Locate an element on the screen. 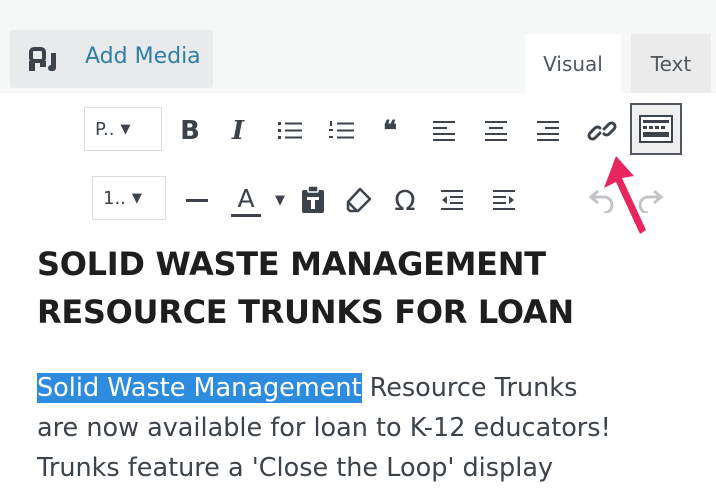 The height and width of the screenshot is (488, 716). numbered-list-icon is located at coordinates (341, 130).